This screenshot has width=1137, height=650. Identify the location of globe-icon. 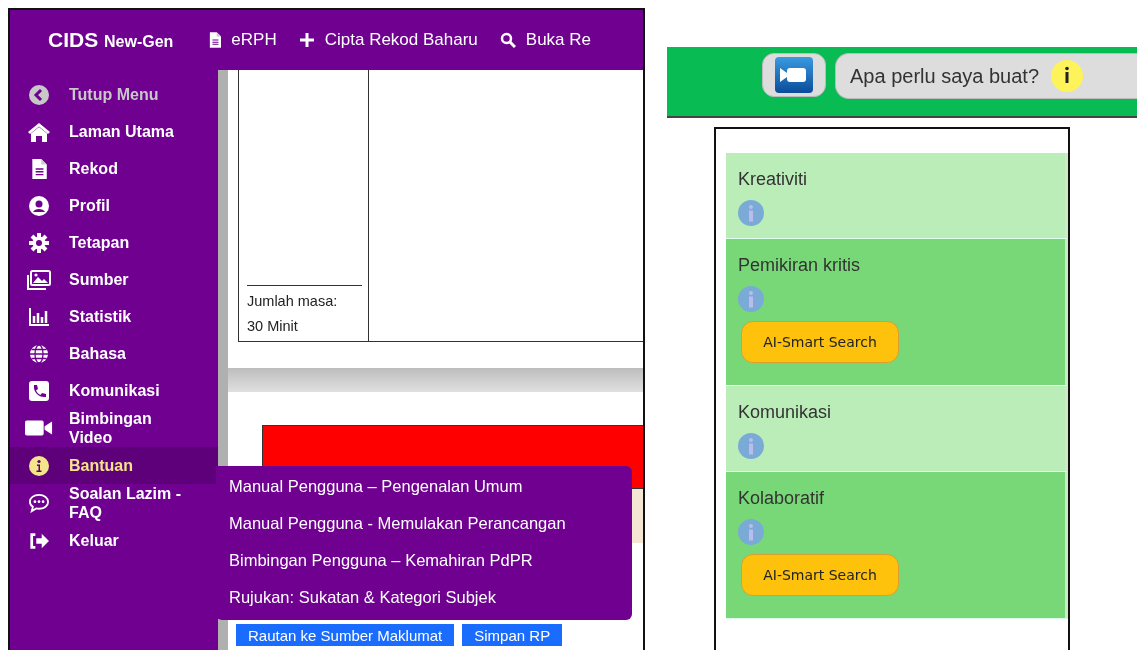
(39, 353).